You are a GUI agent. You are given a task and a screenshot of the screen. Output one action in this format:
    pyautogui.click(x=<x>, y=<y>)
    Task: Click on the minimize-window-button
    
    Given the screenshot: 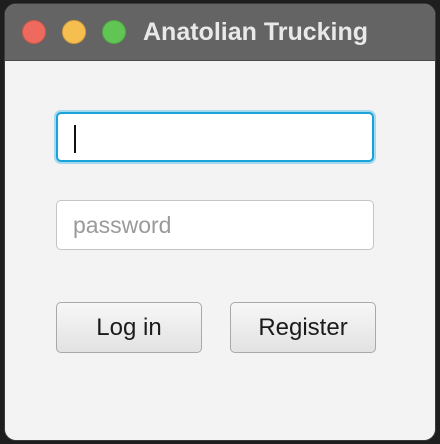 What is the action you would take?
    pyautogui.click(x=74, y=32)
    